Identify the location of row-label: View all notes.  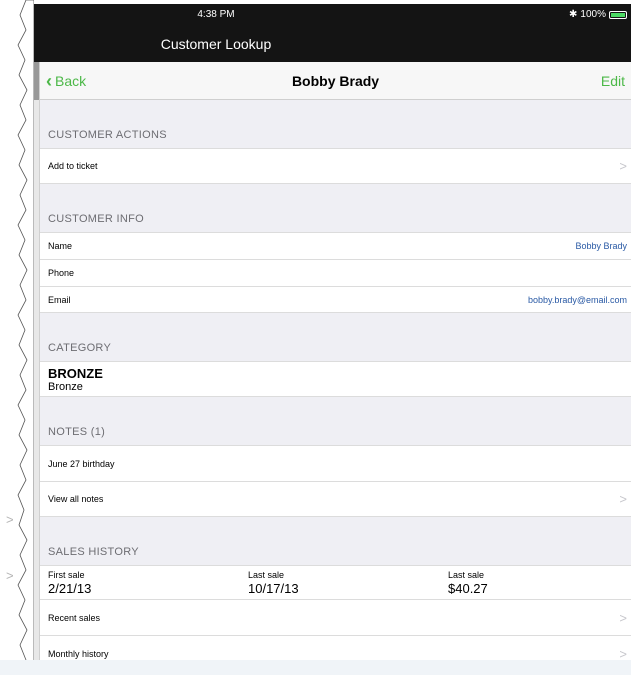
(76, 499).